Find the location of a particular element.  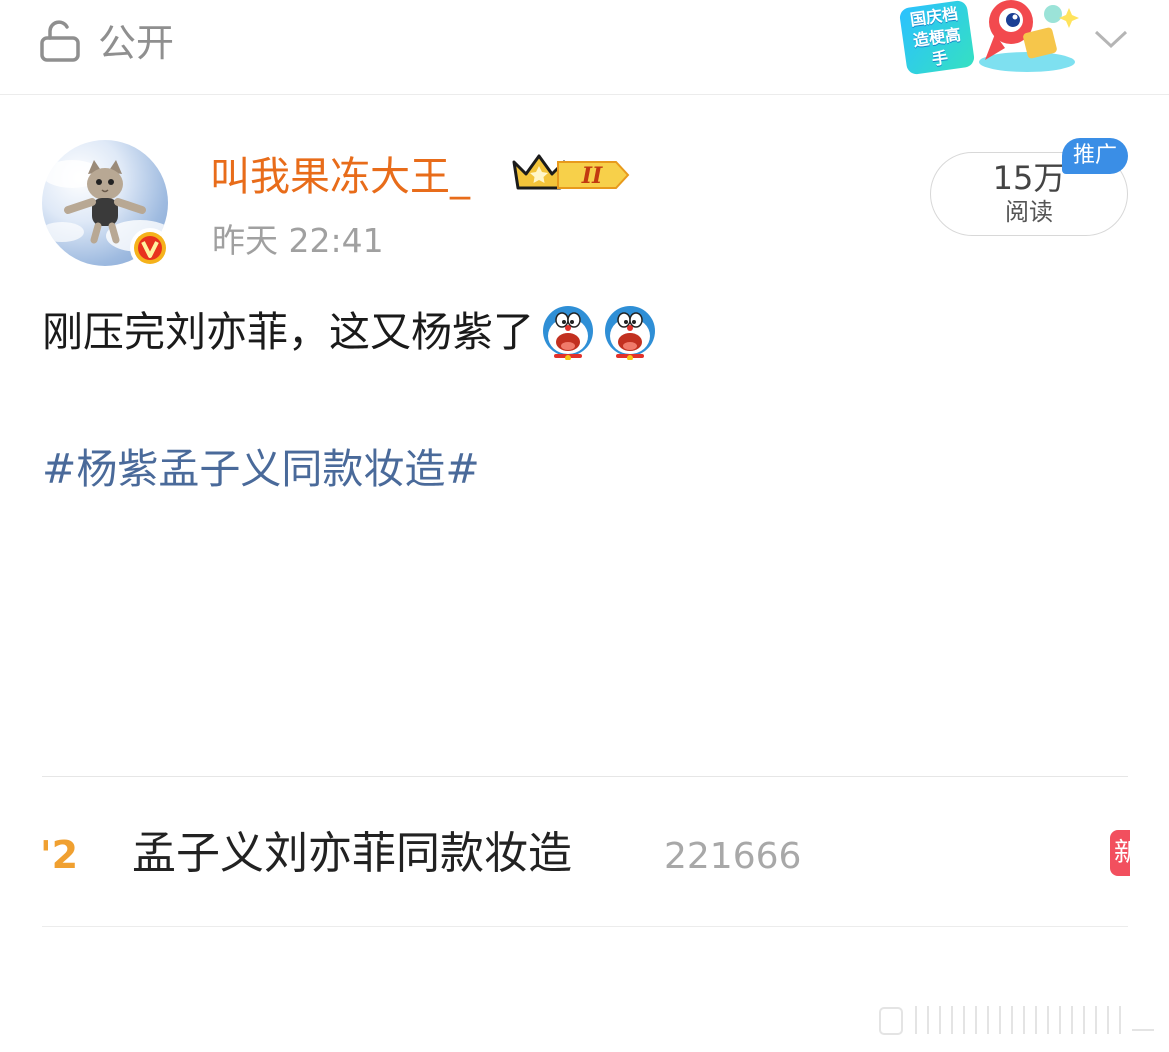

festival-badge-text: 国庆档造梗高手 is located at coordinates (937, 38).